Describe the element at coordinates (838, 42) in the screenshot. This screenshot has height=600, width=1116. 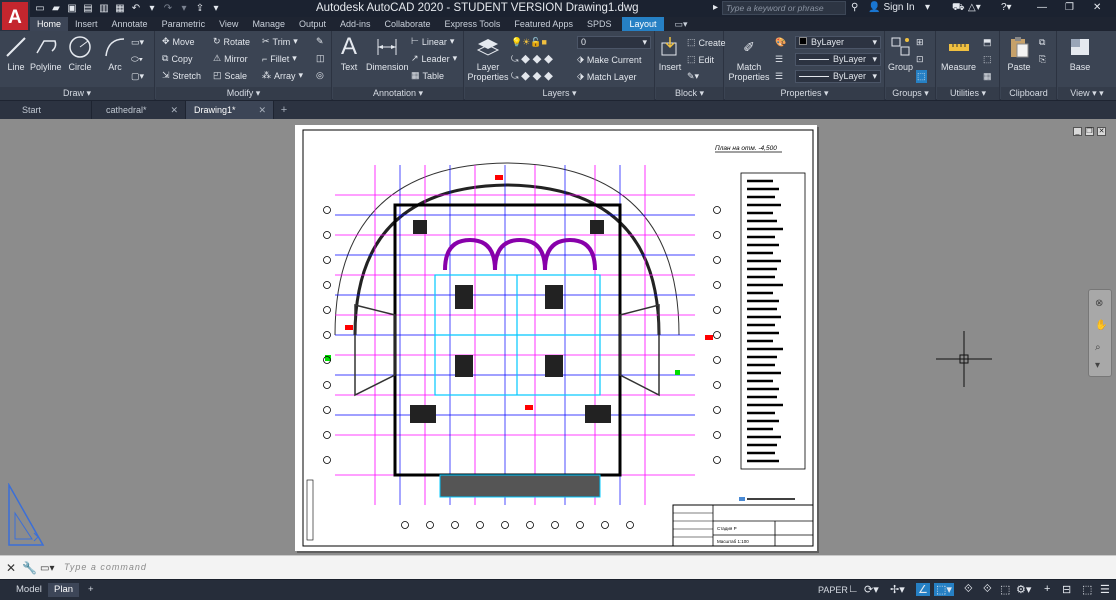
I see `color-dropdown: ByLayer ▾` at that location.